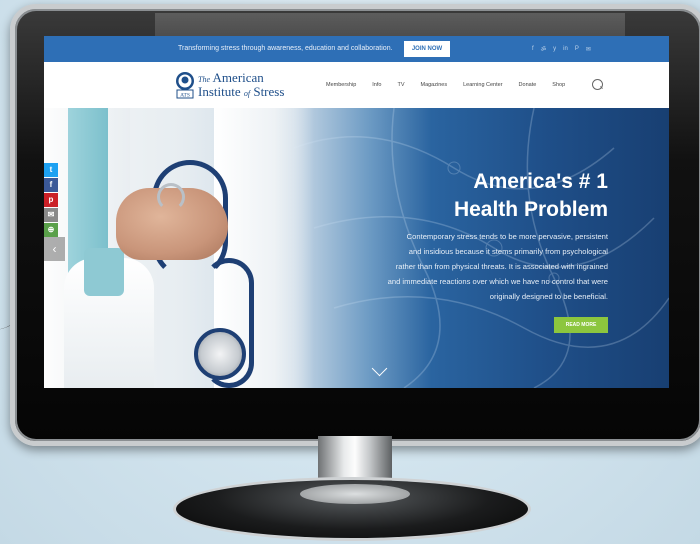 This screenshot has width=700, height=544. I want to click on logo-of: of, so click(247, 93).